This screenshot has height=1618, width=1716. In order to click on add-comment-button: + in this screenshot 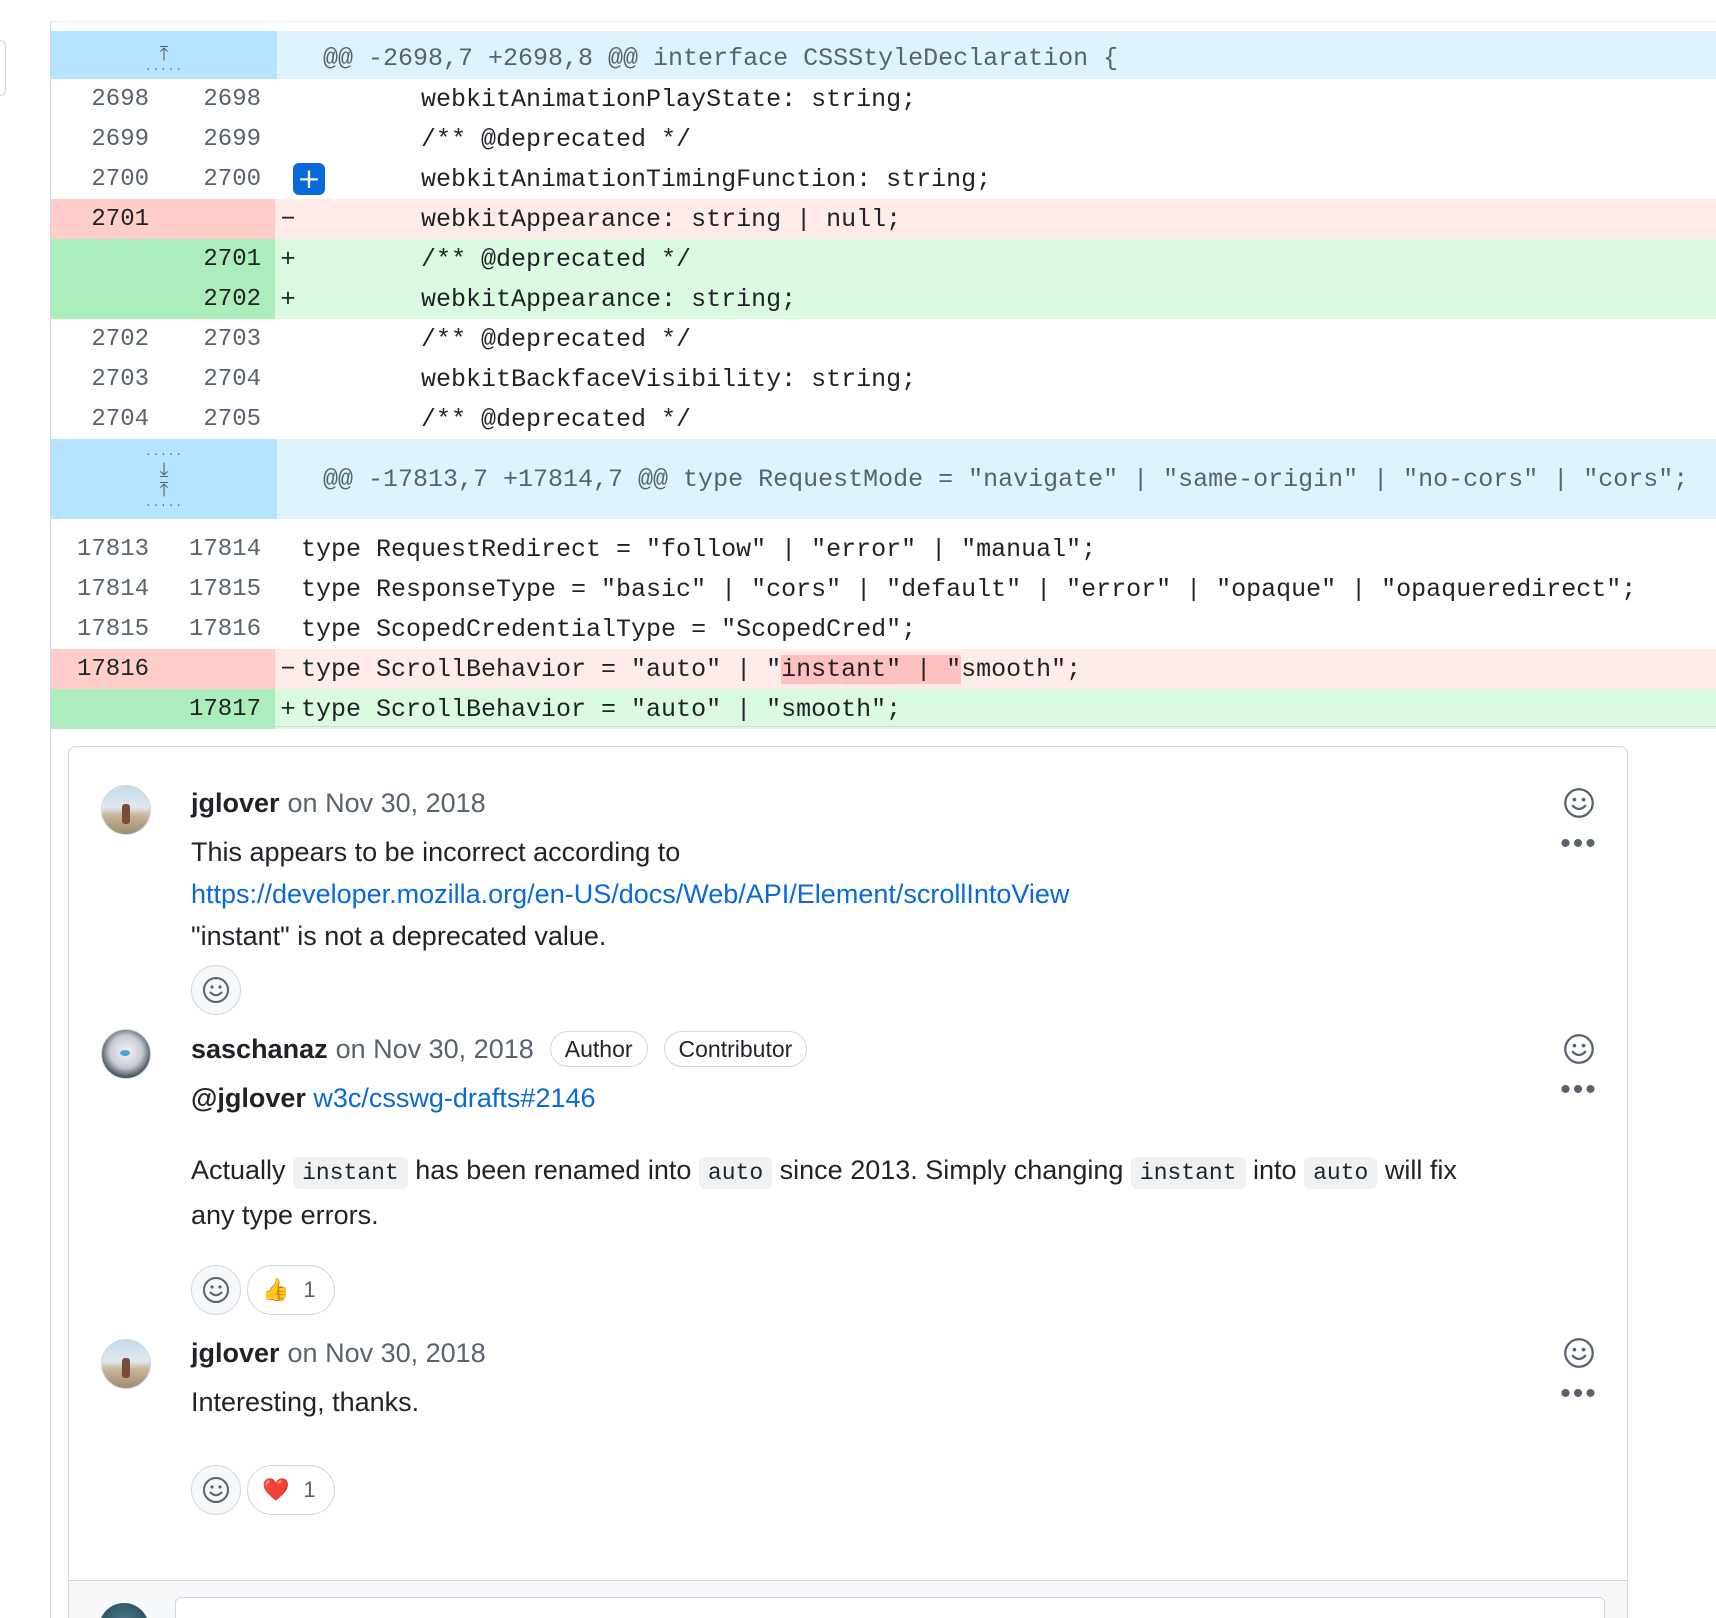, I will do `click(309, 179)`.